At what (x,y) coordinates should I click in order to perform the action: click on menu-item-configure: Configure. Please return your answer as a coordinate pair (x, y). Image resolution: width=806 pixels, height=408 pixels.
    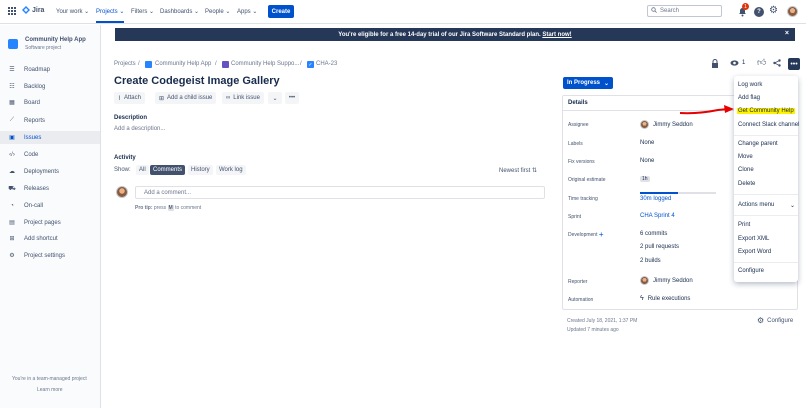
    Looking at the image, I should click on (751, 271).